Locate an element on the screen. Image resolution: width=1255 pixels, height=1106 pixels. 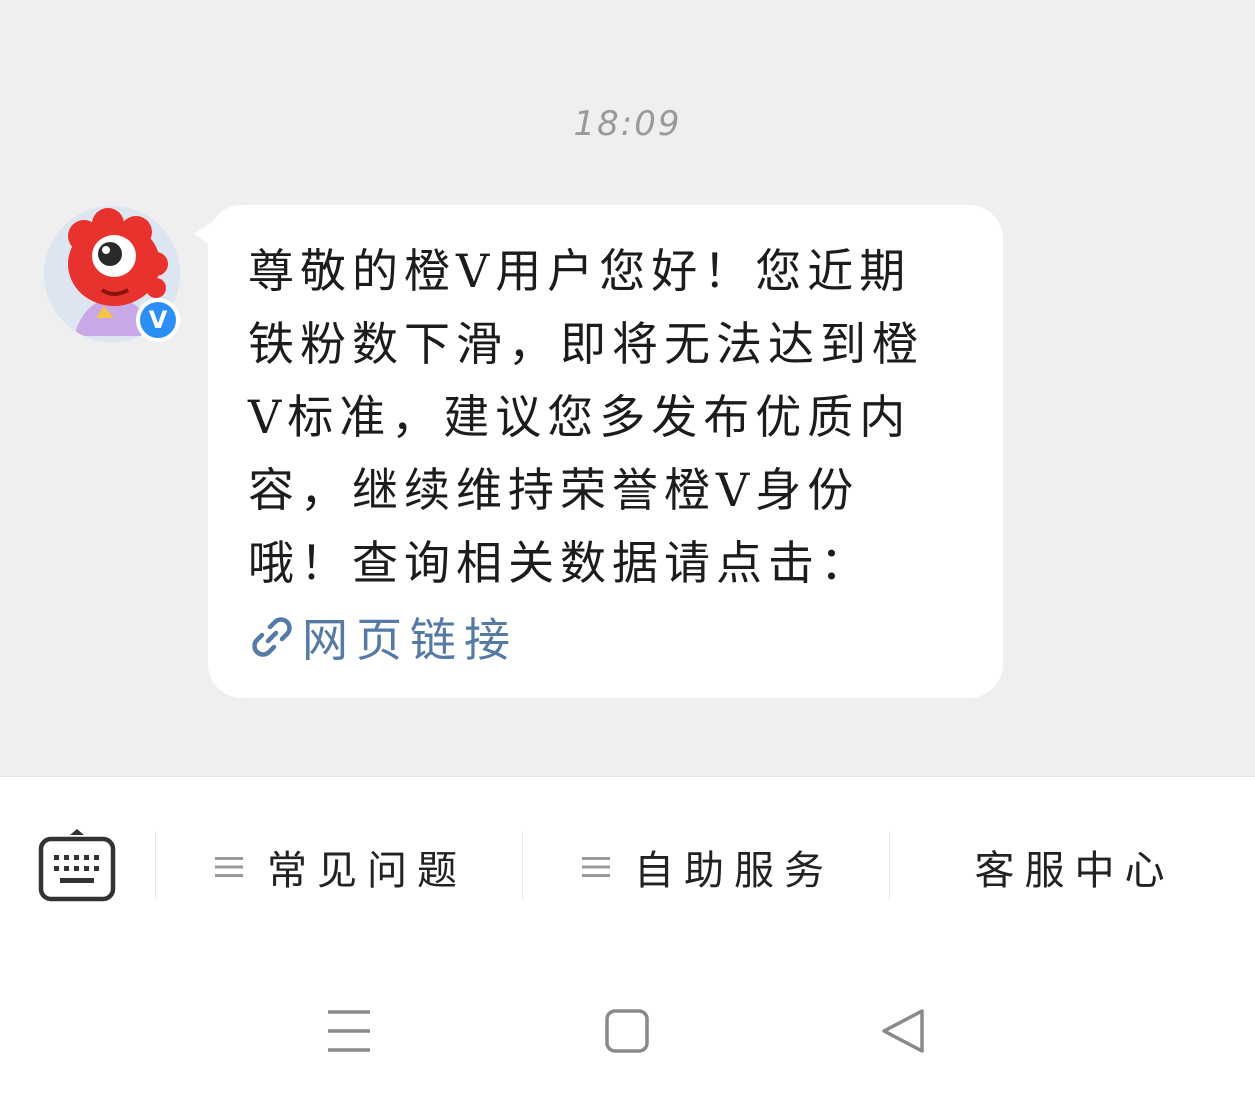
link-label: 网页链接 is located at coordinates (410, 639).